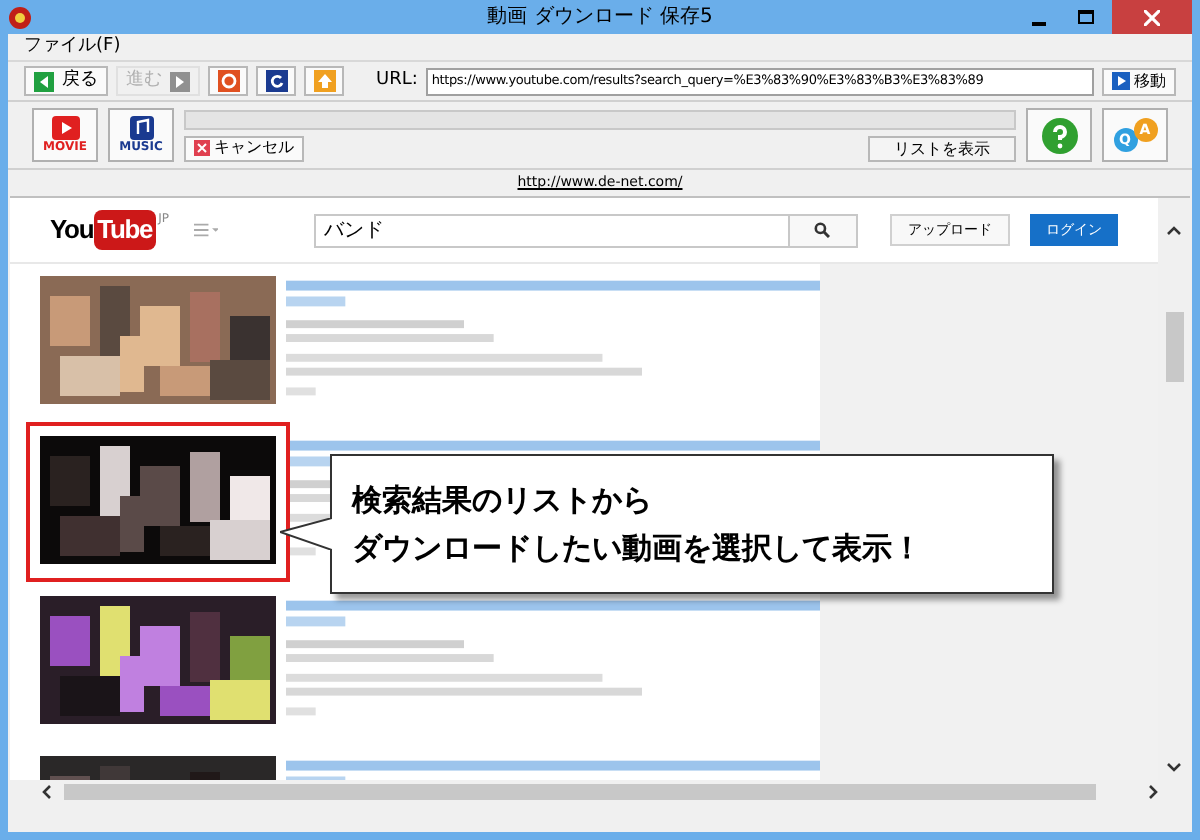 The image size is (1200, 840). What do you see at coordinates (503, 501) in the screenshot?
I see `callout-text: 検索結果のリストから` at bounding box center [503, 501].